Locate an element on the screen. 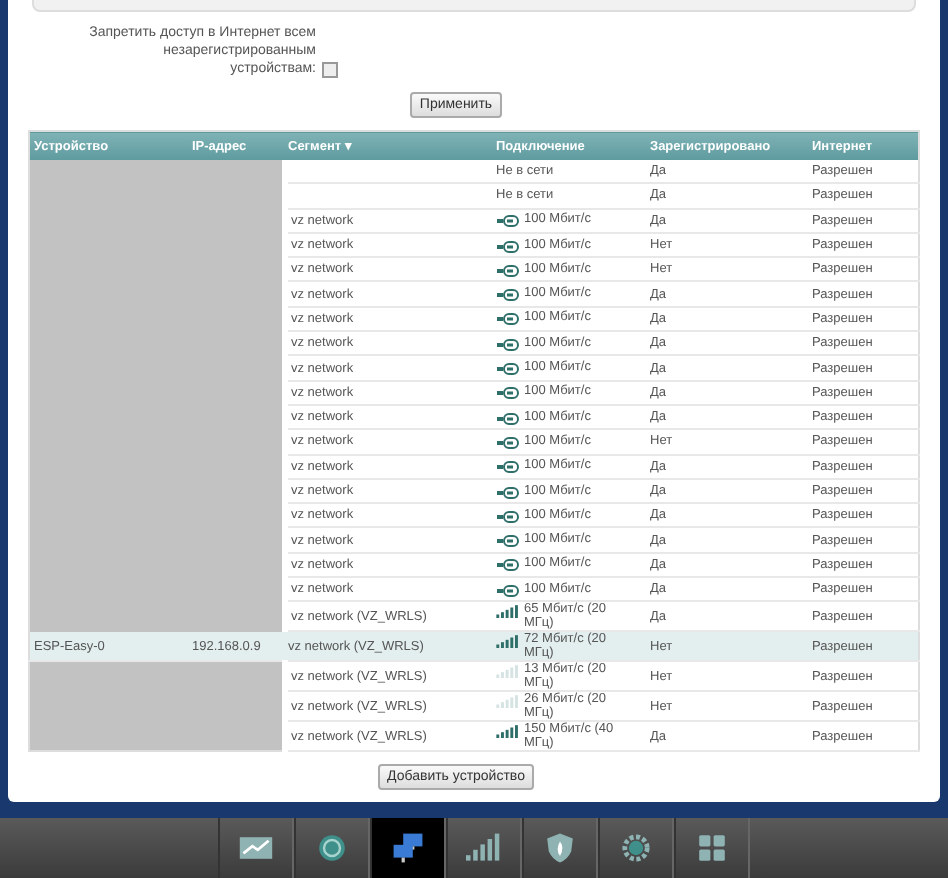 The width and height of the screenshot is (948, 878). shield-icon is located at coordinates (560, 848).